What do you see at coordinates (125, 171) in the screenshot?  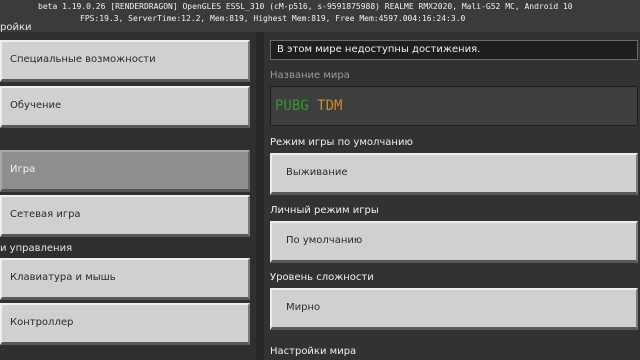 I see `sidebar-item-game: Игра` at bounding box center [125, 171].